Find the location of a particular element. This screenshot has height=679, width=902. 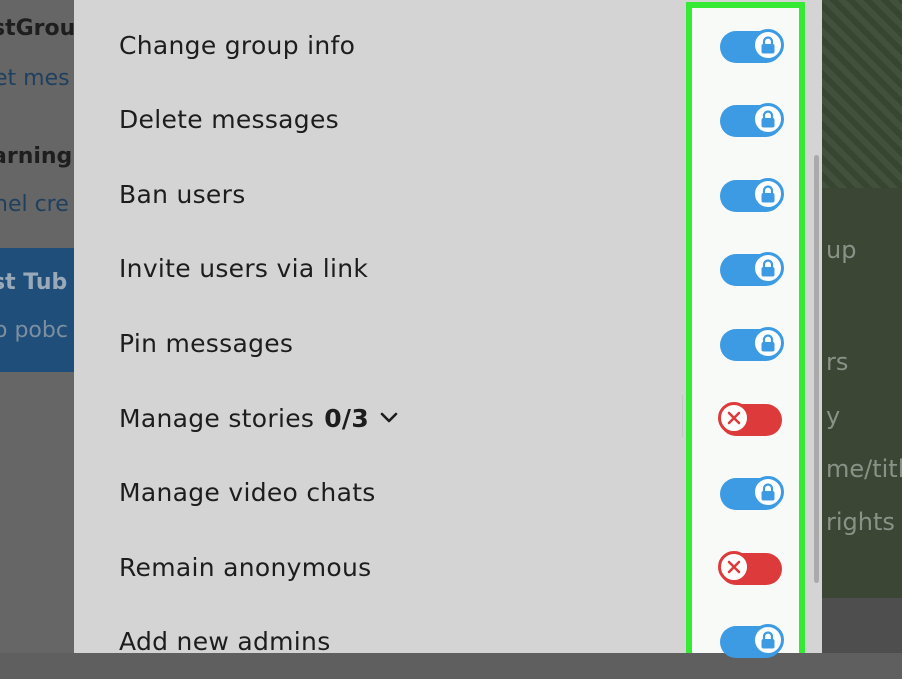

permission-label: Manage video chats is located at coordinates (247, 492).